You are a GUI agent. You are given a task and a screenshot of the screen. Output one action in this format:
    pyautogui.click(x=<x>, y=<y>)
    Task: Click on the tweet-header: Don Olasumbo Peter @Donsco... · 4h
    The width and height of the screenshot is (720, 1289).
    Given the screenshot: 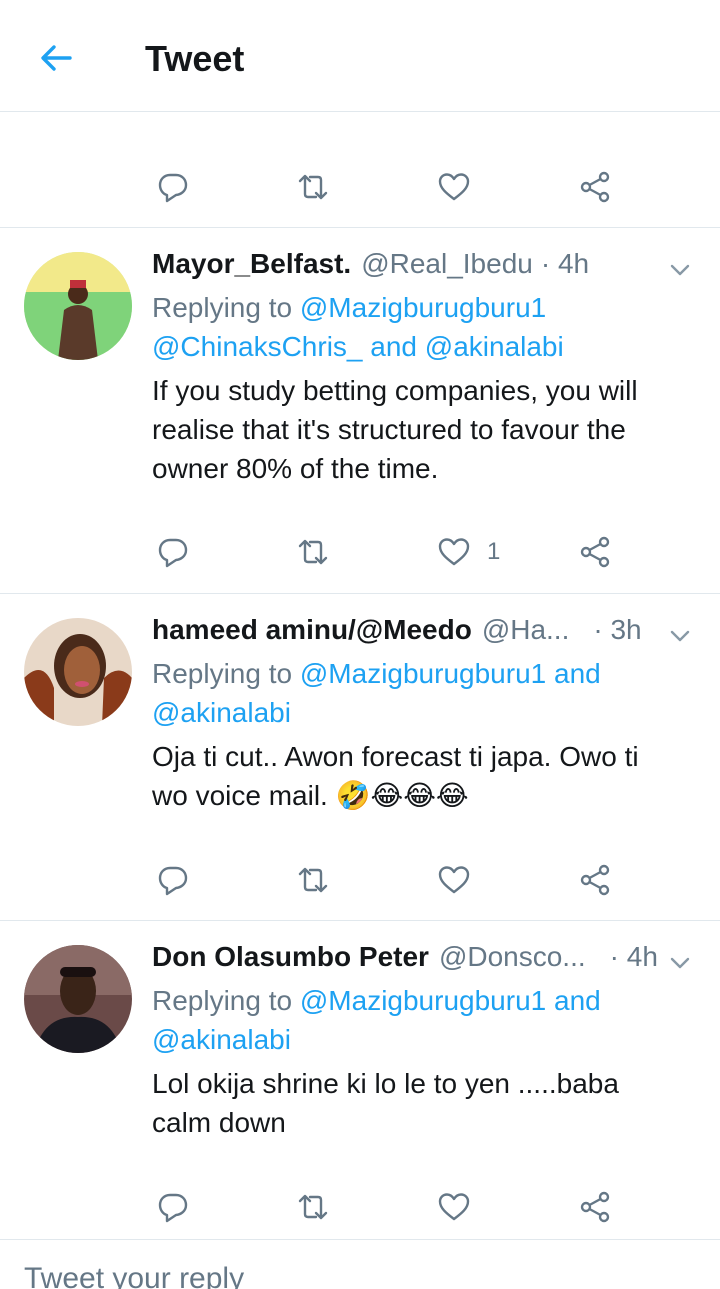 What is the action you would take?
    pyautogui.click(x=412, y=961)
    